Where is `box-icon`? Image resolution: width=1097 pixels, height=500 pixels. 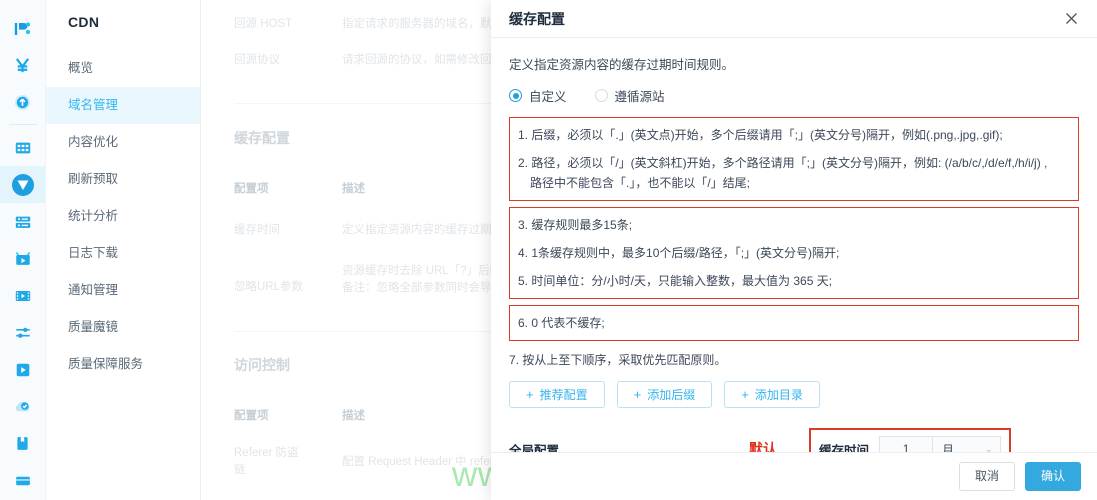 box-icon is located at coordinates (23, 480).